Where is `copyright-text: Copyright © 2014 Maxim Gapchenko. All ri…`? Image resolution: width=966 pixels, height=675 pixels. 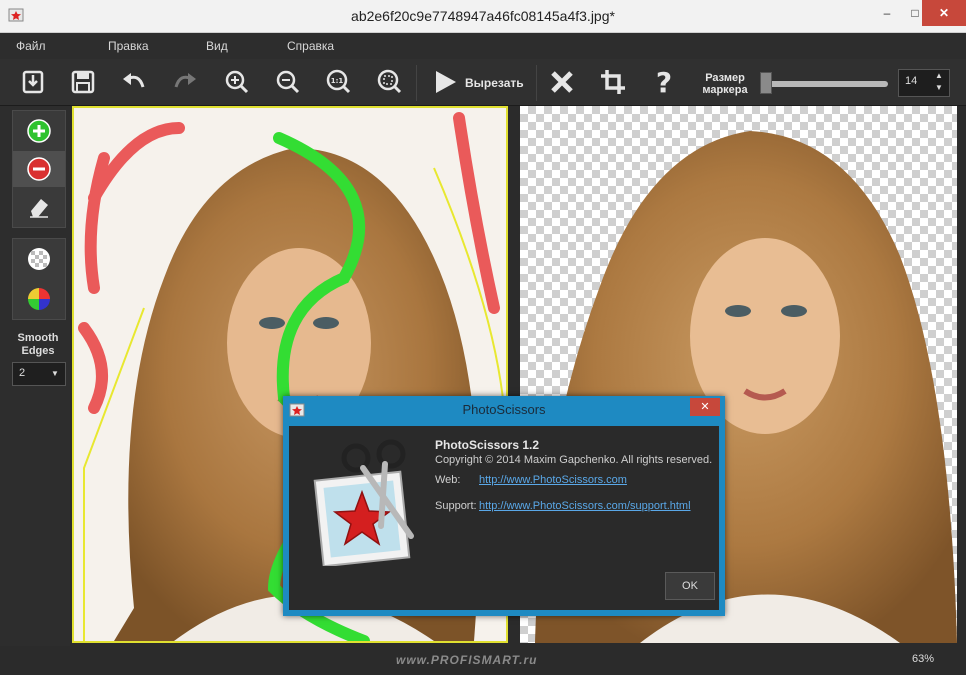 copyright-text: Copyright © 2014 Maxim Gapchenko. All ri… is located at coordinates (574, 460).